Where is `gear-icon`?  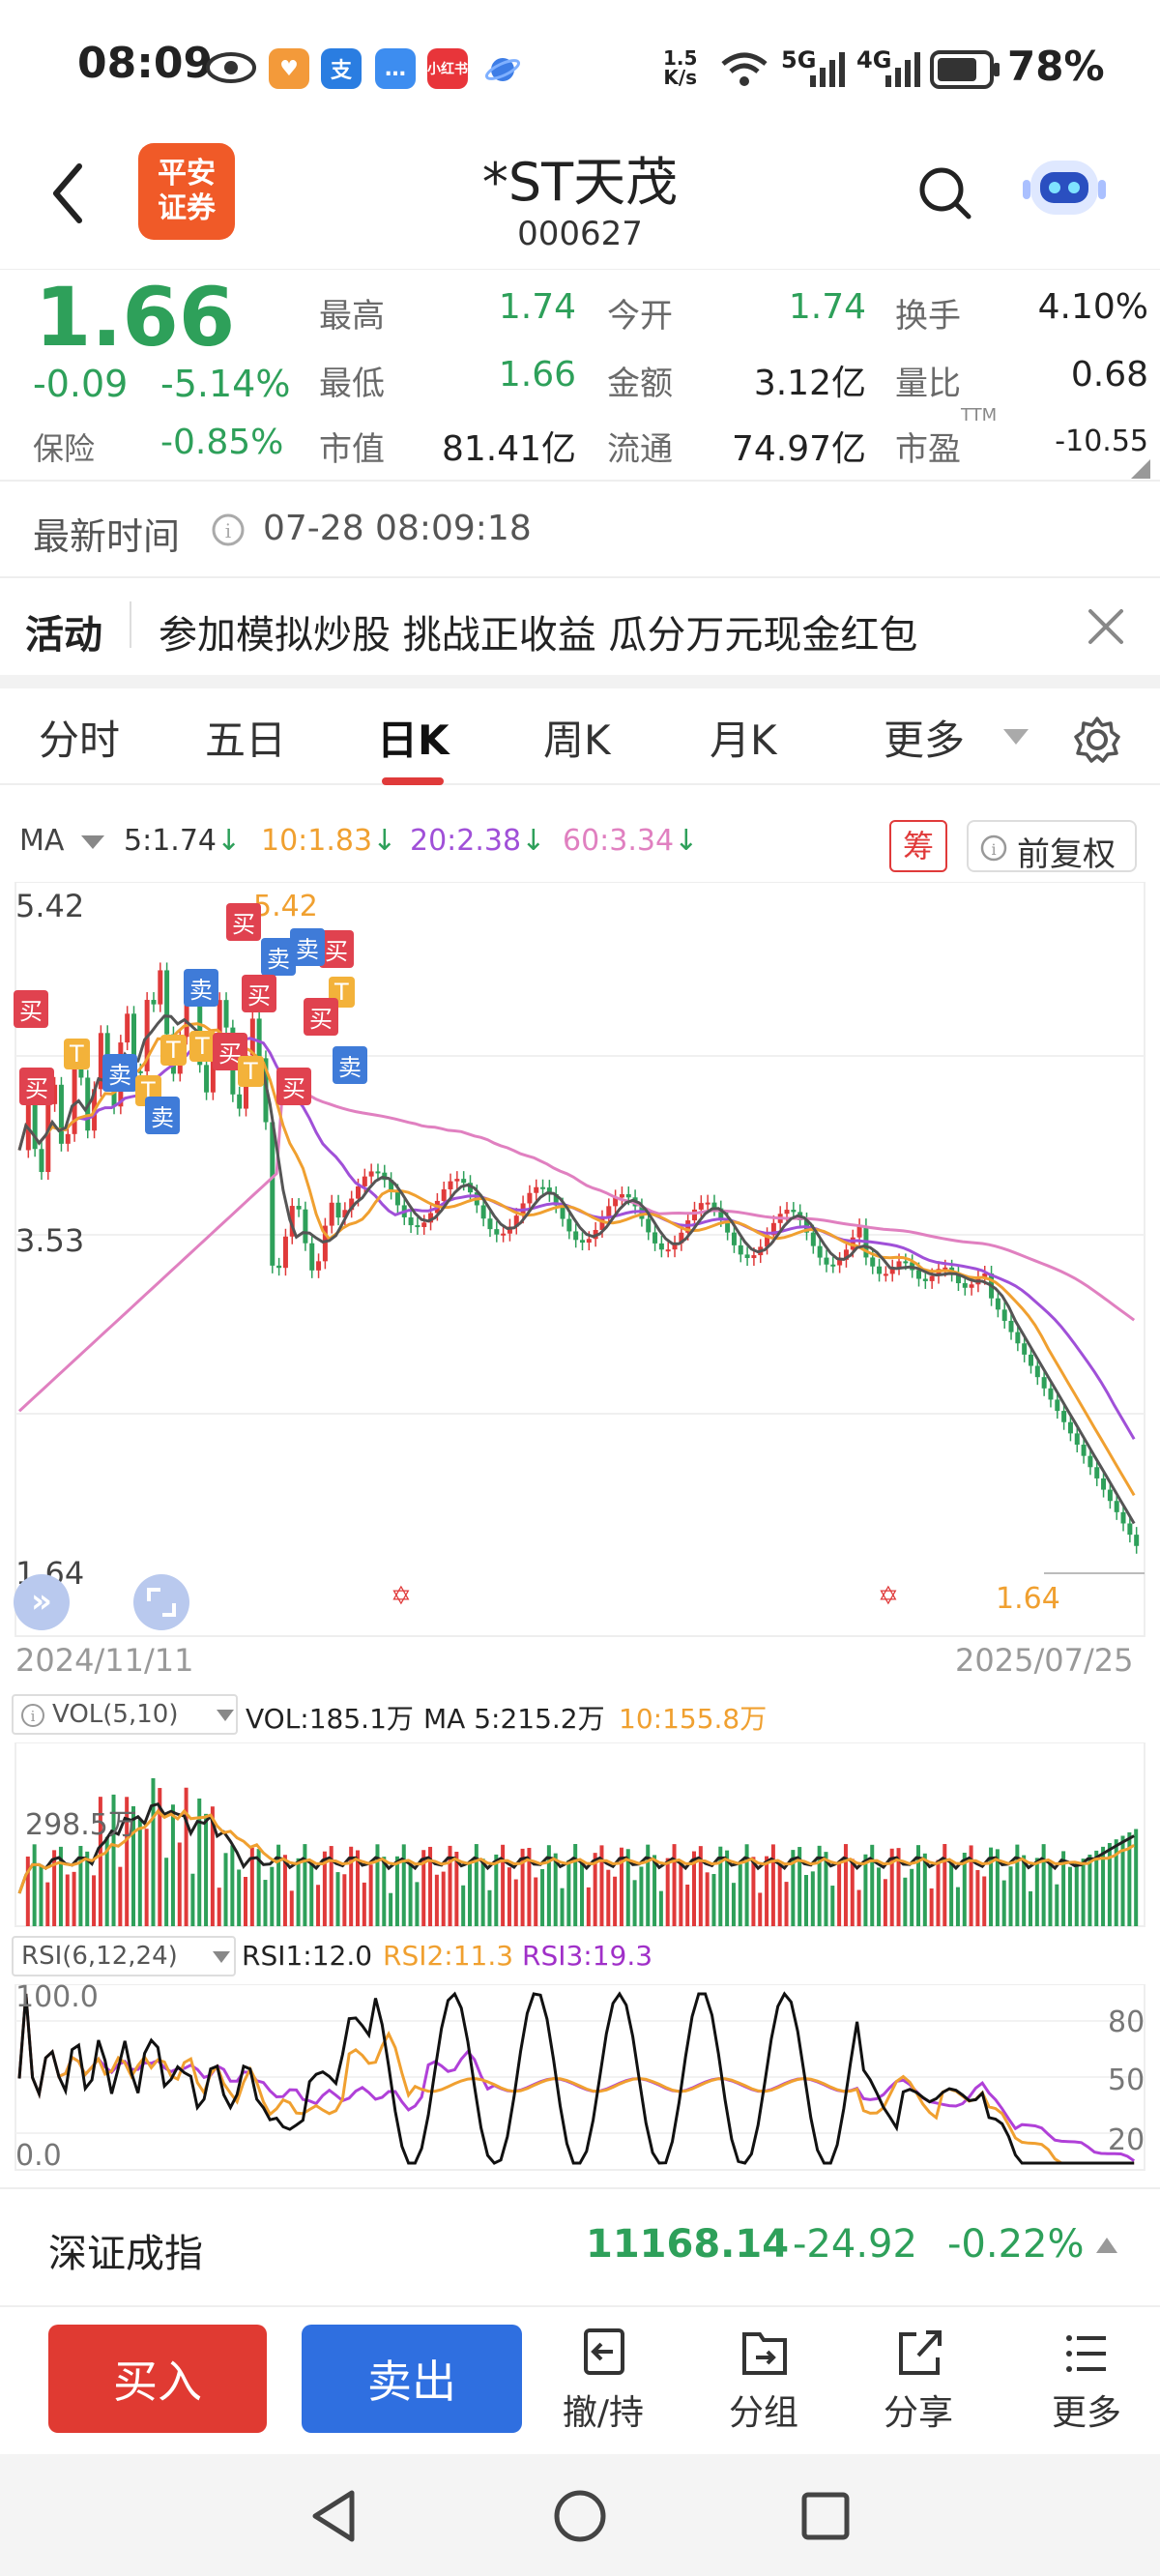
gear-icon is located at coordinates (1097, 740).